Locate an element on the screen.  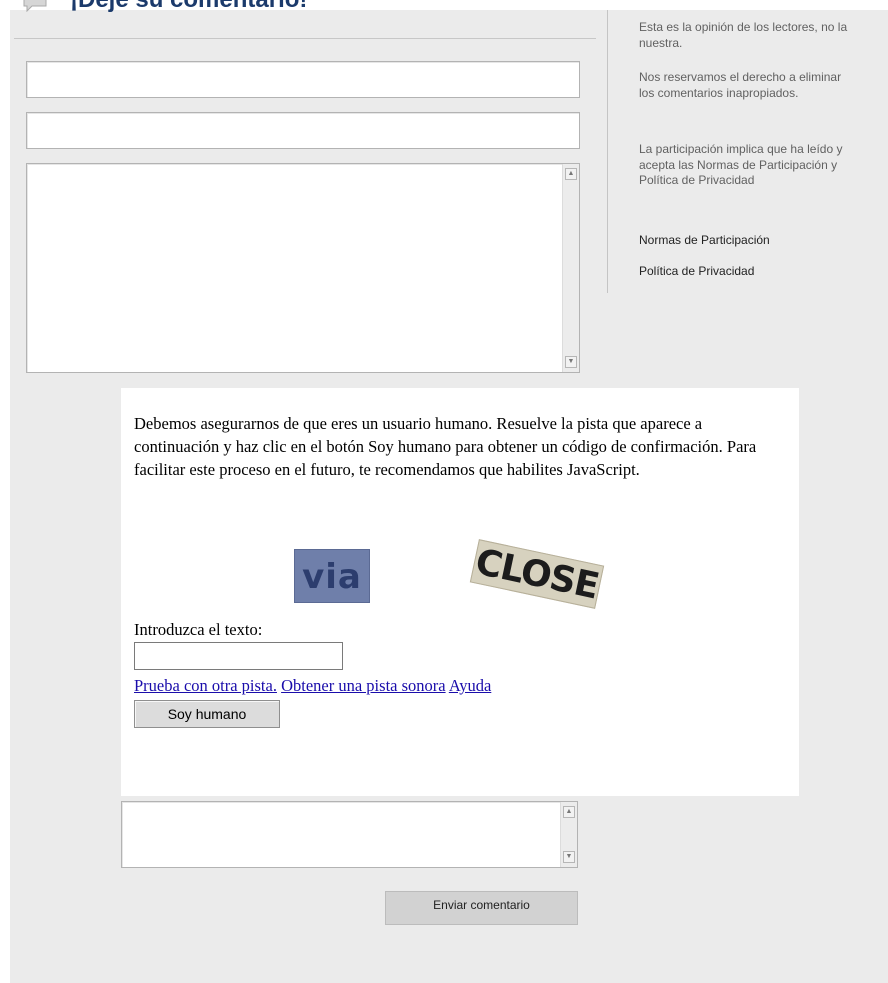
captcha-text-field is located at coordinates (238, 656).